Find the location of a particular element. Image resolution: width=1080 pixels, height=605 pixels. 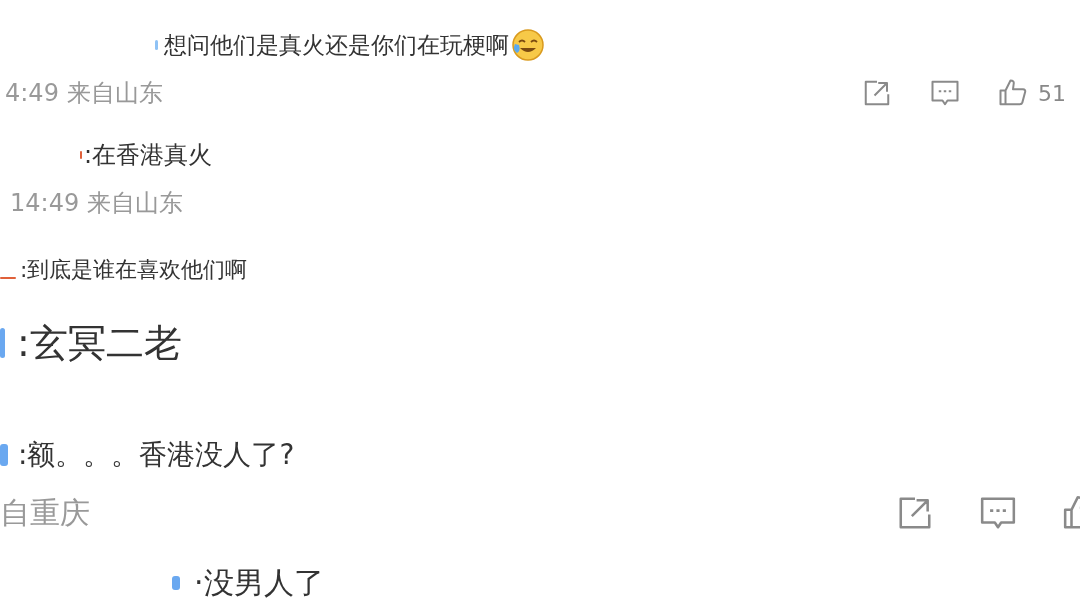

thumbs-up-icon is located at coordinates (1013, 93).